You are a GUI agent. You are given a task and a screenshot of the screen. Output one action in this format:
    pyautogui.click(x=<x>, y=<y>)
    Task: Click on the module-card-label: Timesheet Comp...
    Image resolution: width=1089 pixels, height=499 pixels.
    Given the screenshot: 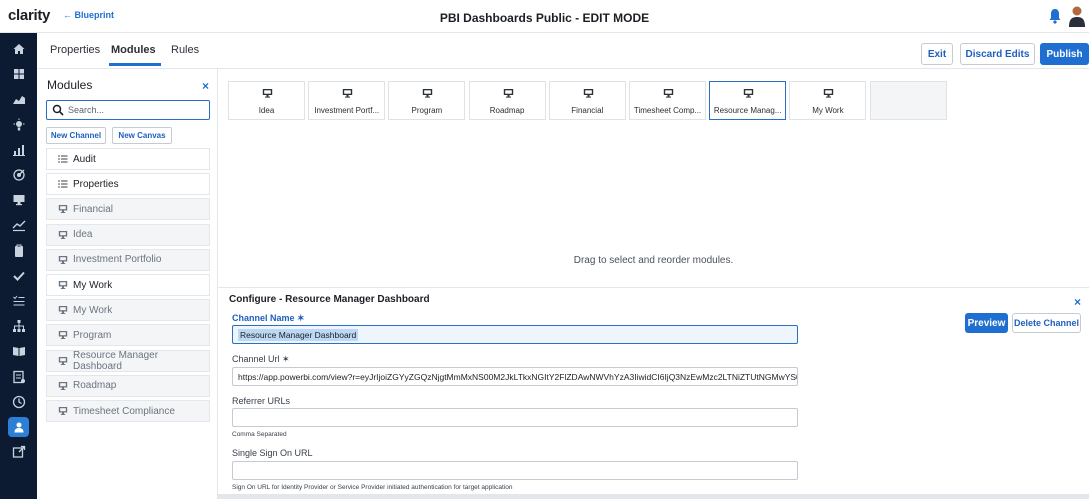 What is the action you would take?
    pyautogui.click(x=667, y=110)
    